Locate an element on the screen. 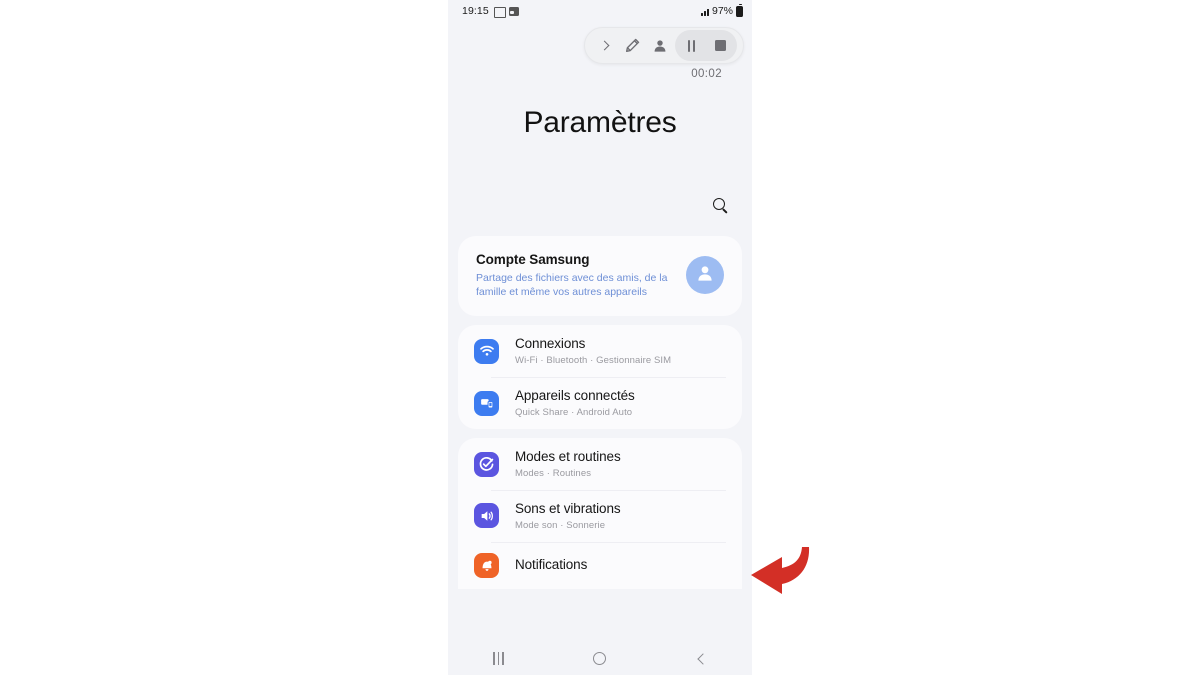  avatar is located at coordinates (705, 275).